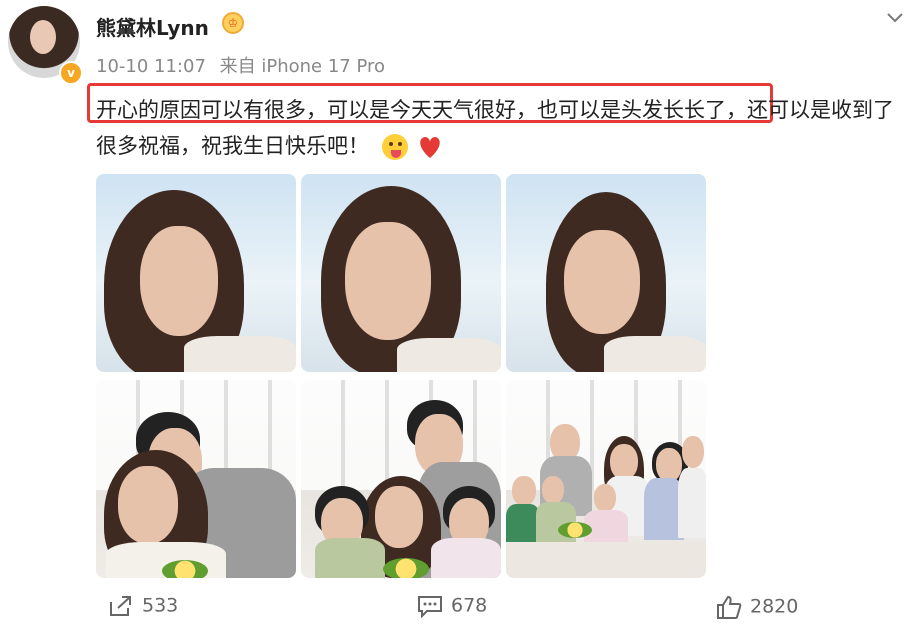 This screenshot has width=918, height=627. Describe the element at coordinates (196, 479) in the screenshot. I see `photo-couple` at that location.